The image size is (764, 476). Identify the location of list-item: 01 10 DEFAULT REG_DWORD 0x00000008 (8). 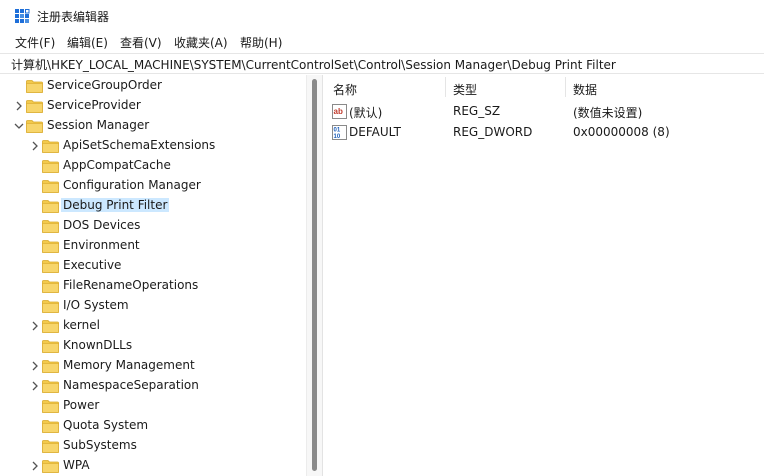
(545, 132).